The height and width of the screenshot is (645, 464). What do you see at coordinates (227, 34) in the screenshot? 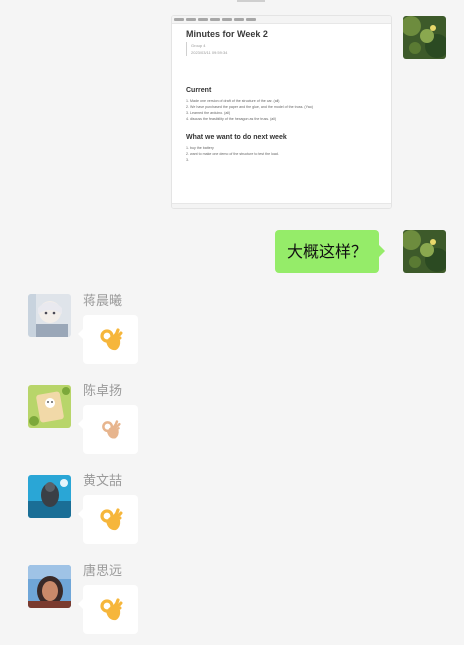
I see `document-title: Minutes for Week 2` at bounding box center [227, 34].